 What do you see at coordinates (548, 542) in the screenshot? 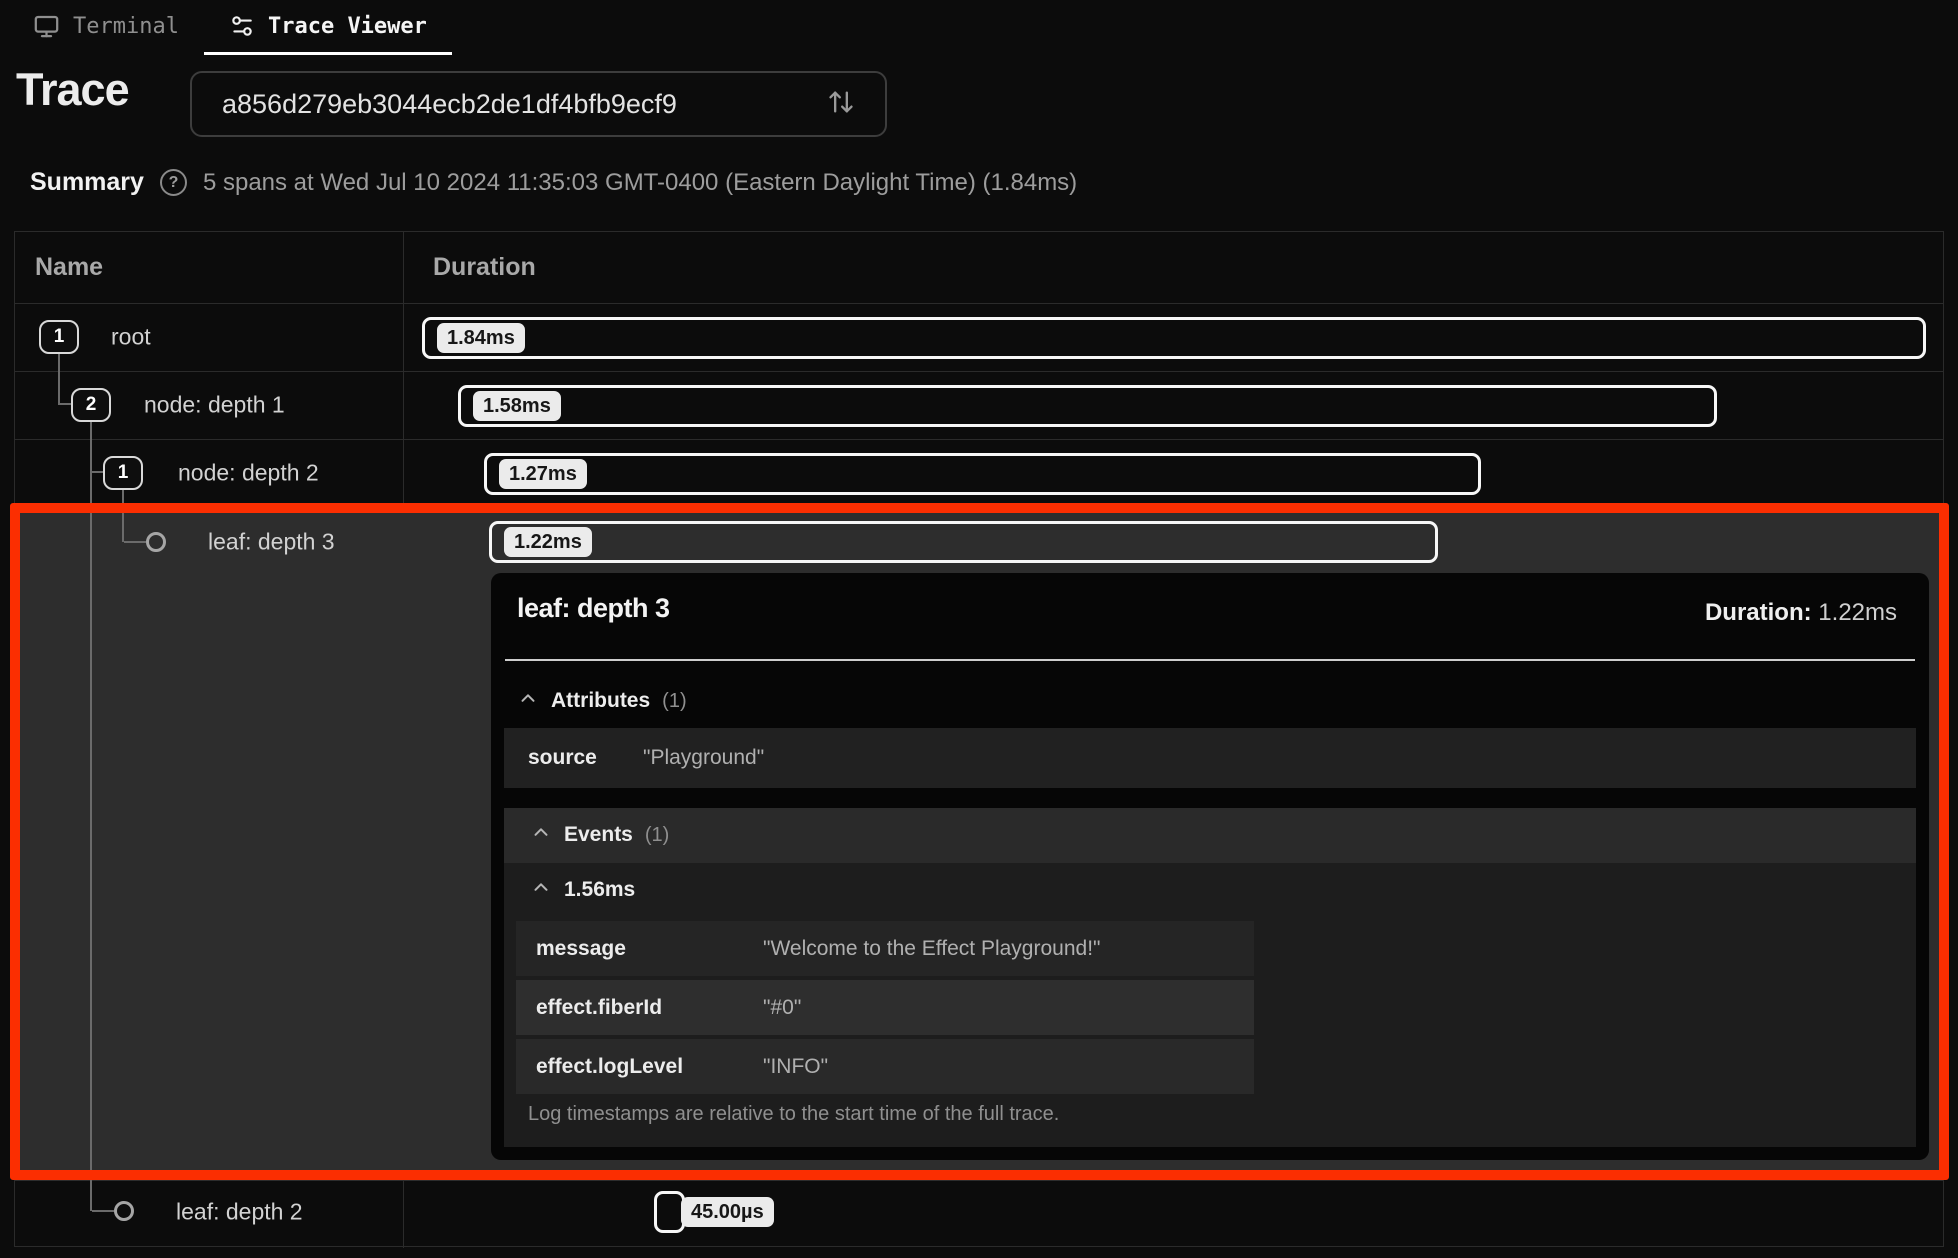
I see `duration-value-pill: 1.22ms` at bounding box center [548, 542].